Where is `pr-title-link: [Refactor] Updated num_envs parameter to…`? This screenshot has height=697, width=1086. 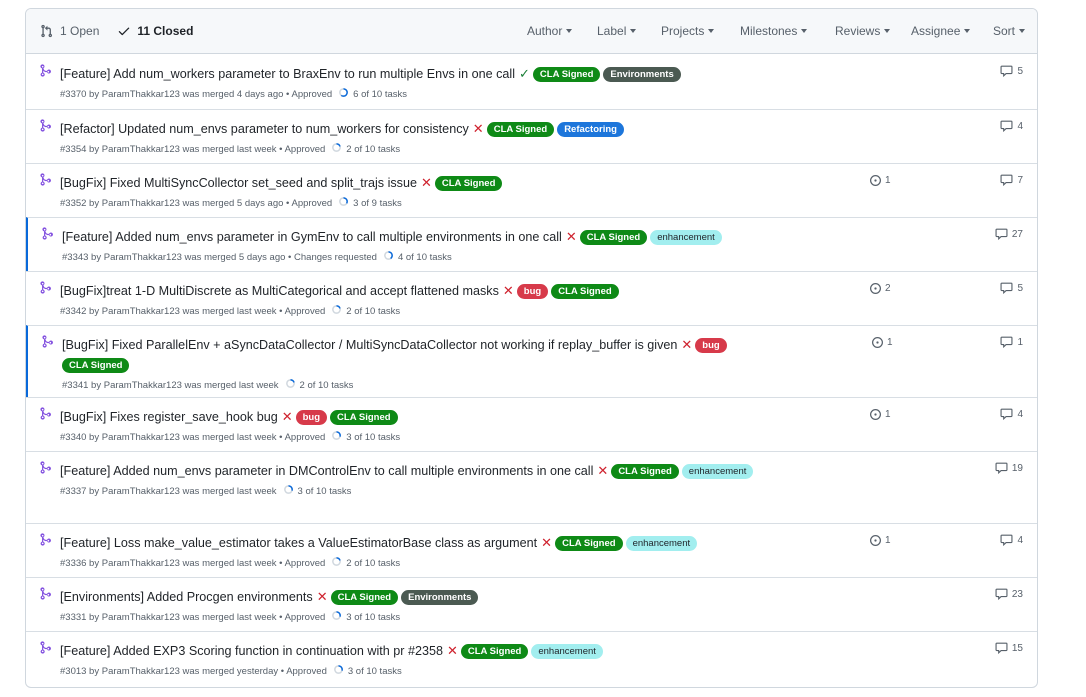 pr-title-link: [Refactor] Updated num_envs parameter to… is located at coordinates (264, 129).